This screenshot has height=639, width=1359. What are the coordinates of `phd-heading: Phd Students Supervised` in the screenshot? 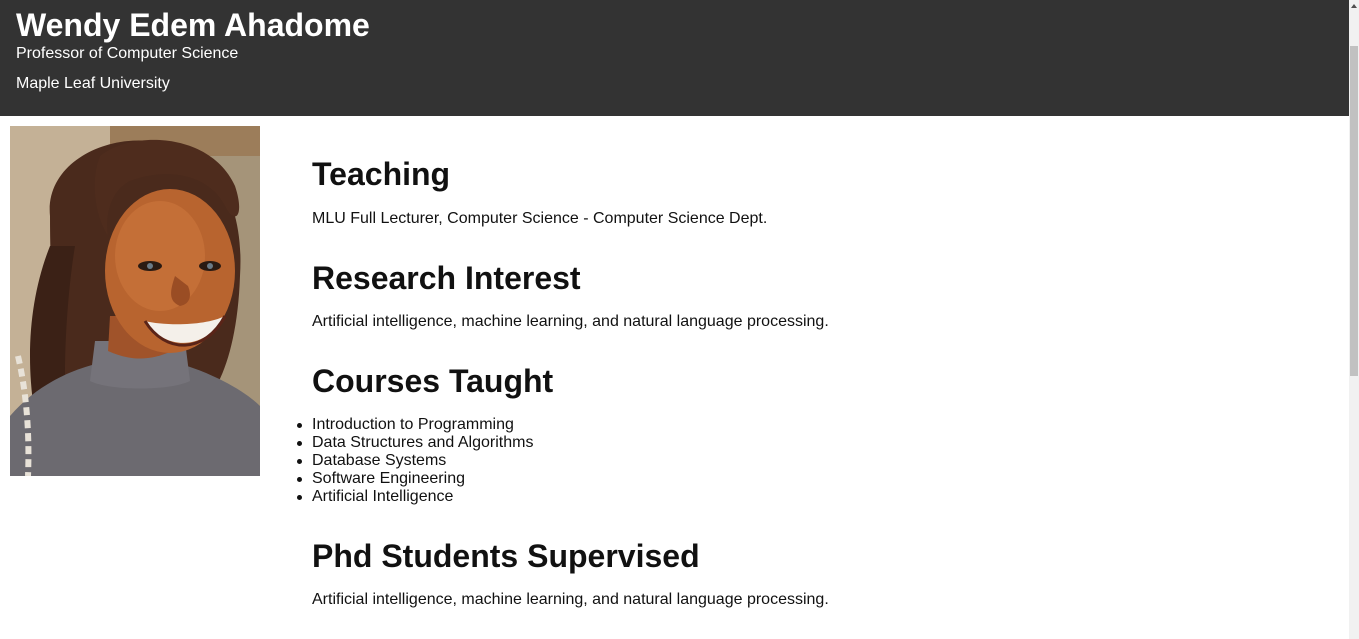 It's located at (506, 556).